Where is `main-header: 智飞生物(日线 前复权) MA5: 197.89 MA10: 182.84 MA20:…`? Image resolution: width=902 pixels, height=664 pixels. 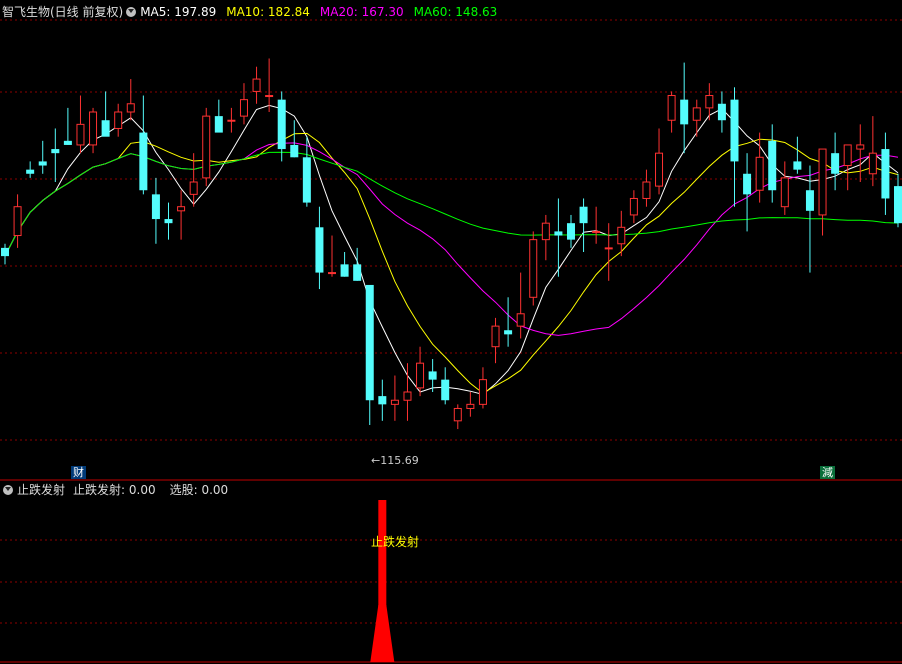
main-header: 智飞生物(日线 前复权) MA5: 197.89 MA10: 182.84 MA20:… is located at coordinates (254, 12).